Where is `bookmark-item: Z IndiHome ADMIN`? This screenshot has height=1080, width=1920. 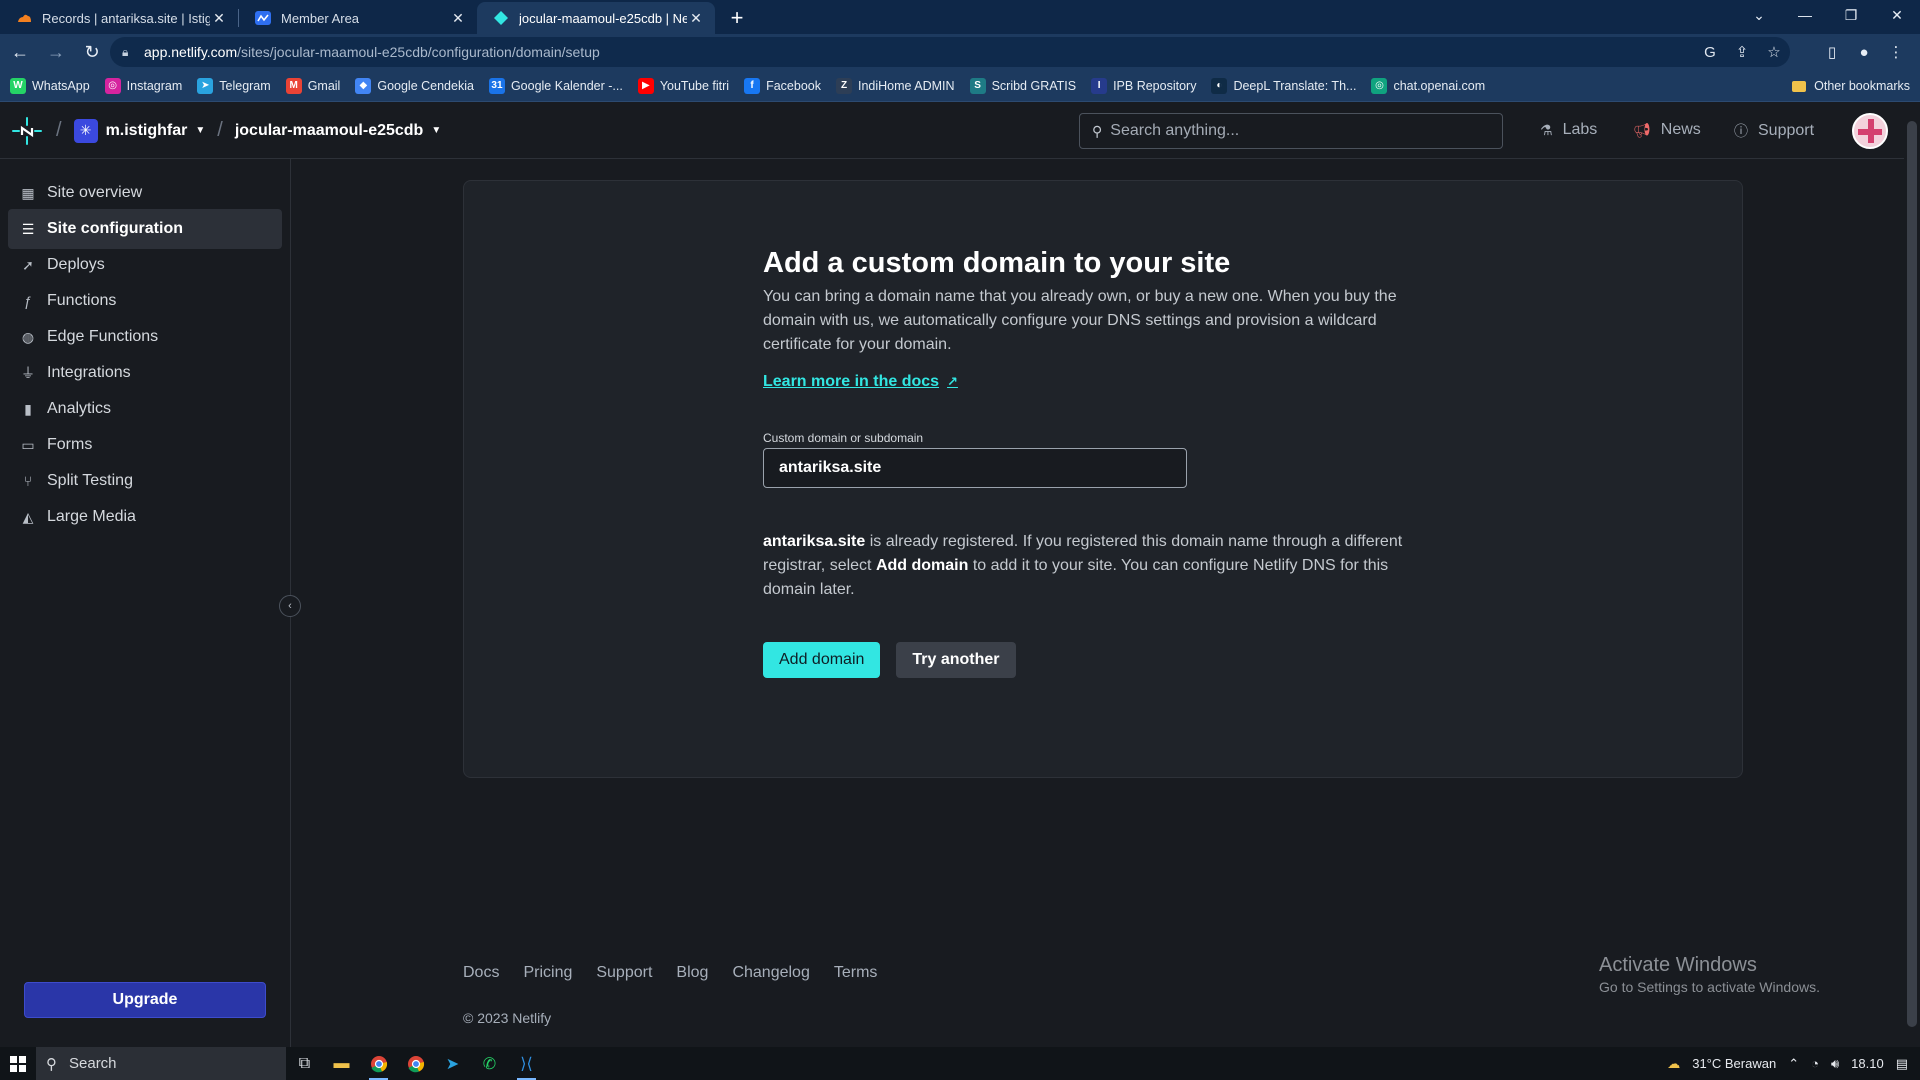
bookmark-item: Z IndiHome ADMIN is located at coordinates (895, 85).